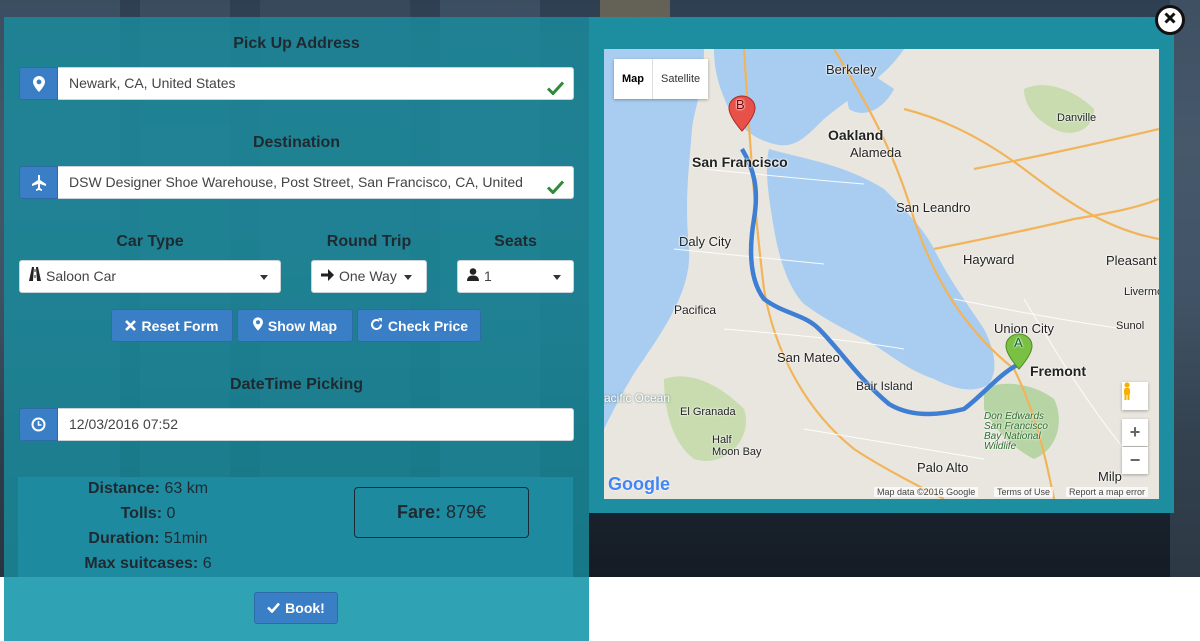 Image resolution: width=1200 pixels, height=641 pixels. I want to click on tolls-row: Tolls: 0, so click(148, 514).